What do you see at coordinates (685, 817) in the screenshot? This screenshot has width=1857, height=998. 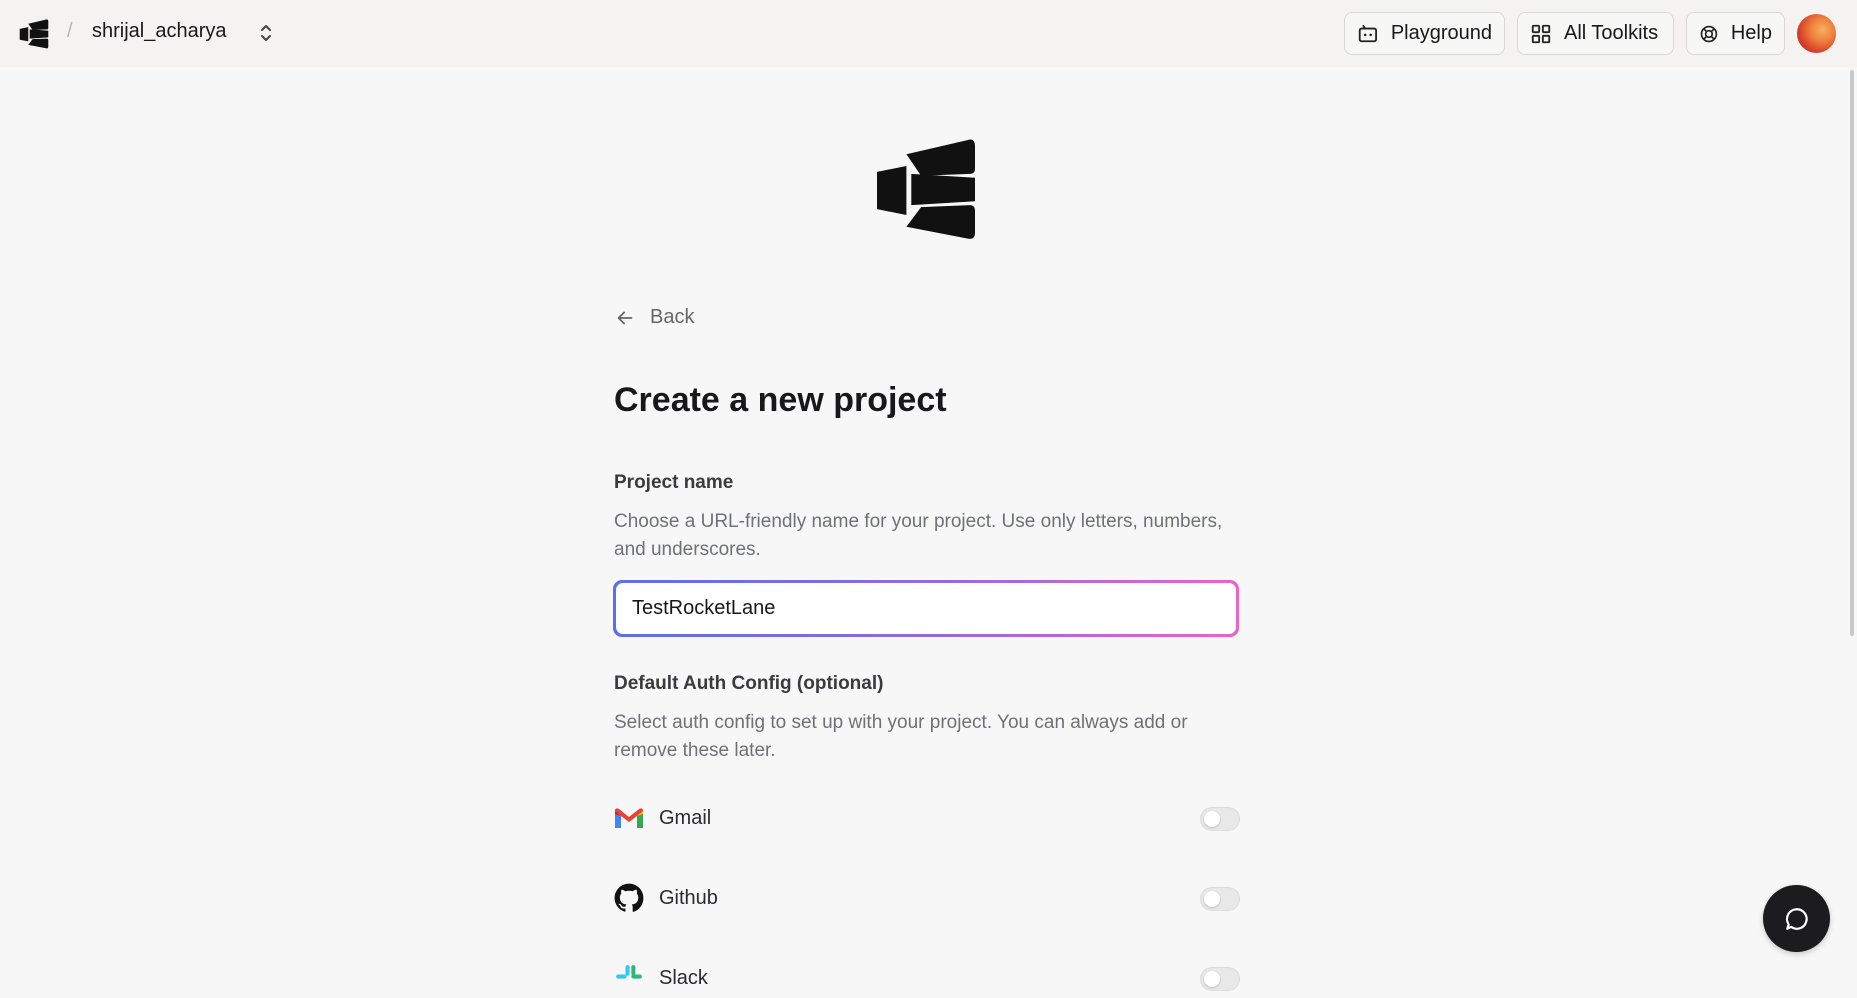 I see `toolkit-name: Gmail` at bounding box center [685, 817].